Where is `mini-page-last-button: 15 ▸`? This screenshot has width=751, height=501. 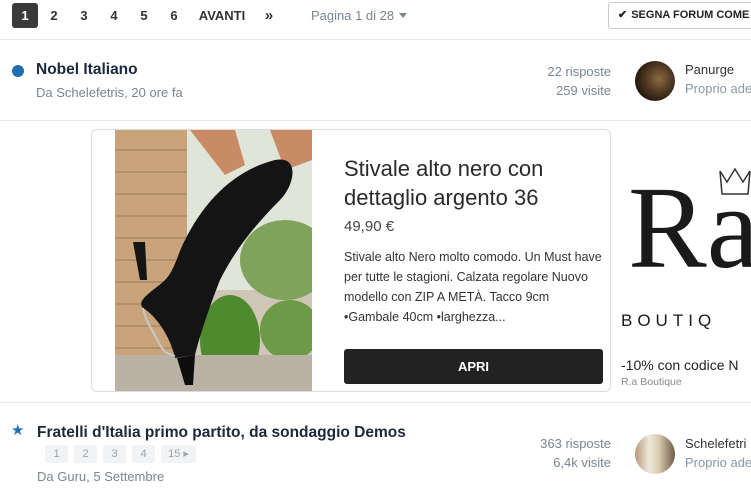
mini-page-last-button: 15 ▸ is located at coordinates (178, 454).